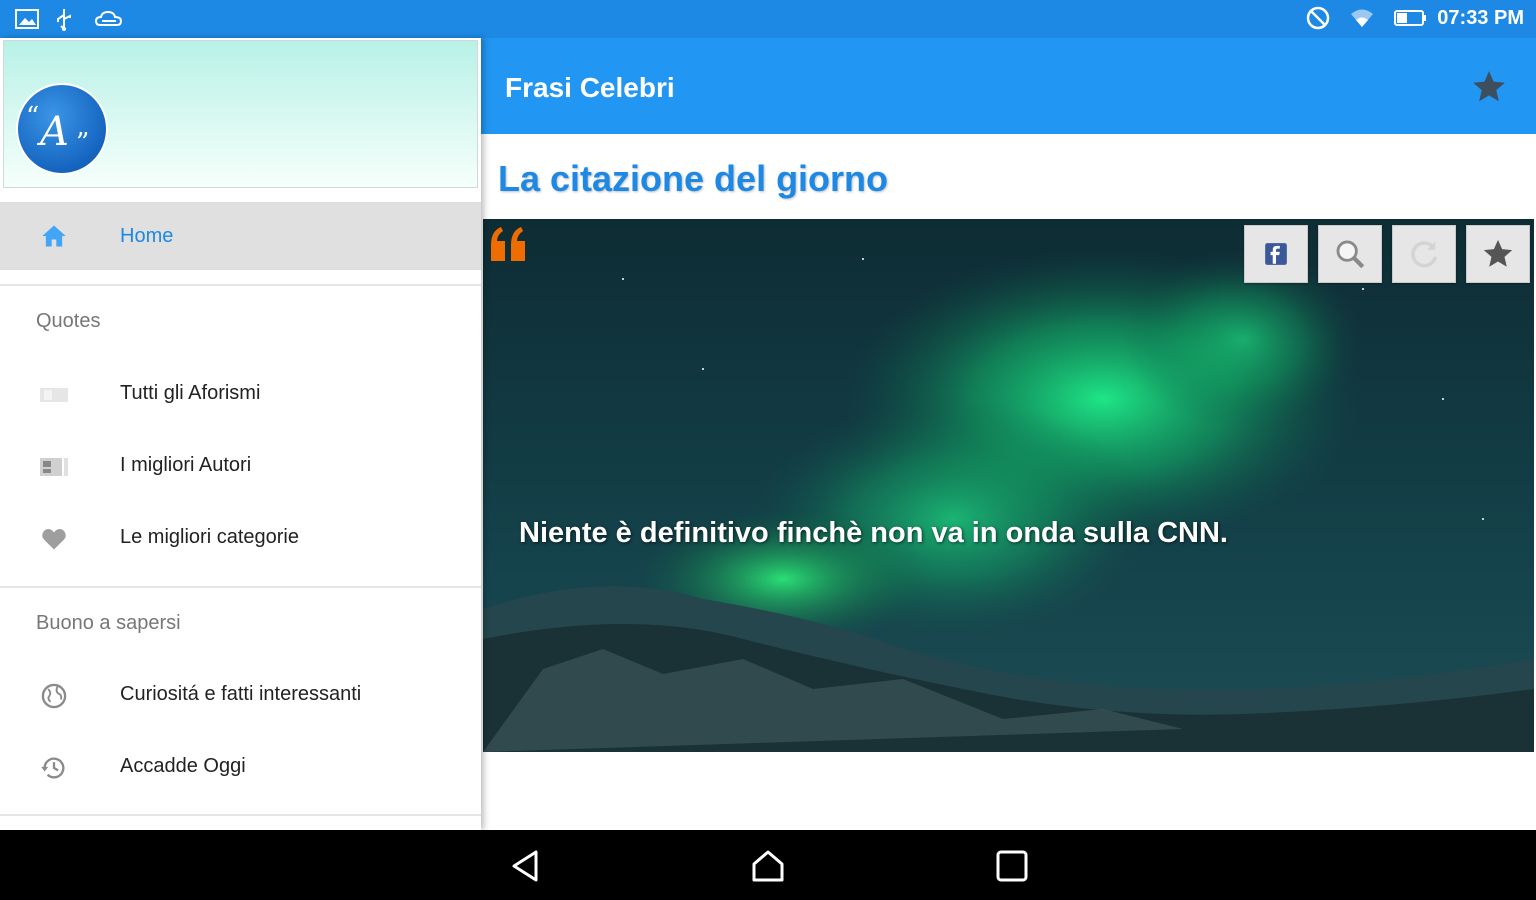 This screenshot has width=1536, height=900. Describe the element at coordinates (54, 768) in the screenshot. I see `history-icon` at that location.